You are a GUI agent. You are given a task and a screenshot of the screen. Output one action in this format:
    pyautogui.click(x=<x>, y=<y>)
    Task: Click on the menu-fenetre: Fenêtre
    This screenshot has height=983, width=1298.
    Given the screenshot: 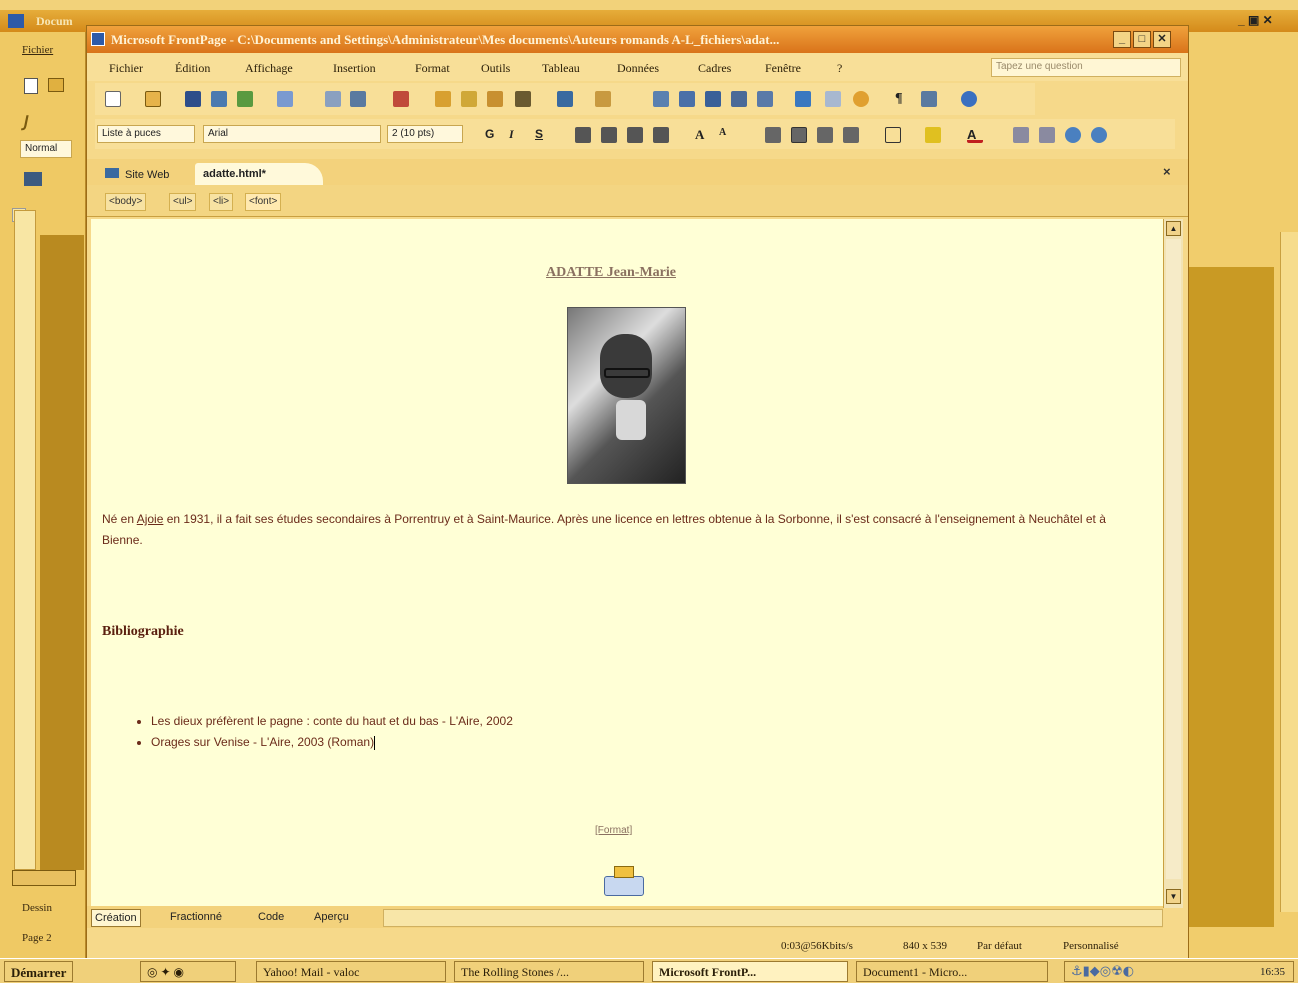 What is the action you would take?
    pyautogui.click(x=783, y=68)
    